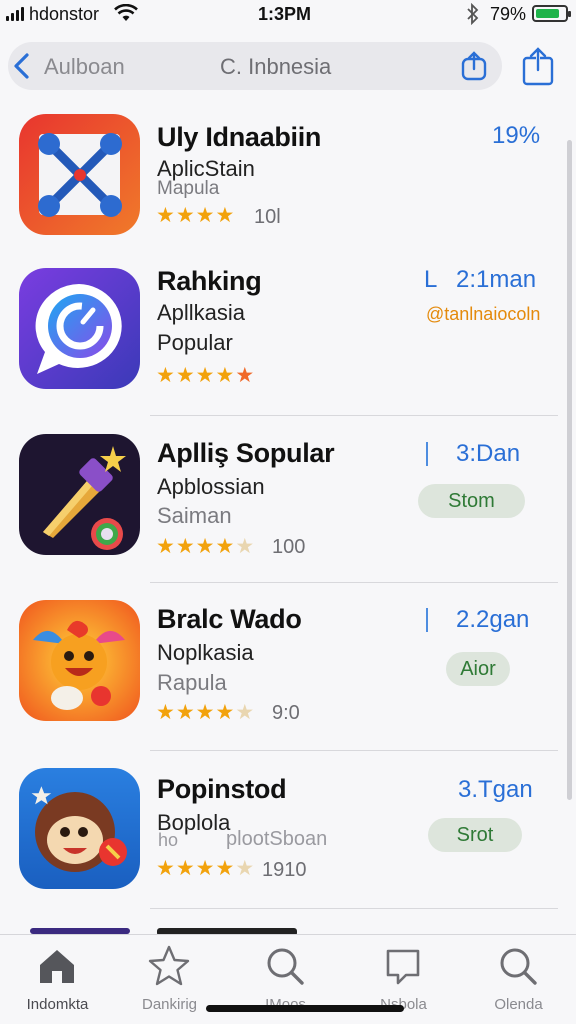 The width and height of the screenshot is (576, 1024). I want to click on wifi-icon, so click(126, 12).